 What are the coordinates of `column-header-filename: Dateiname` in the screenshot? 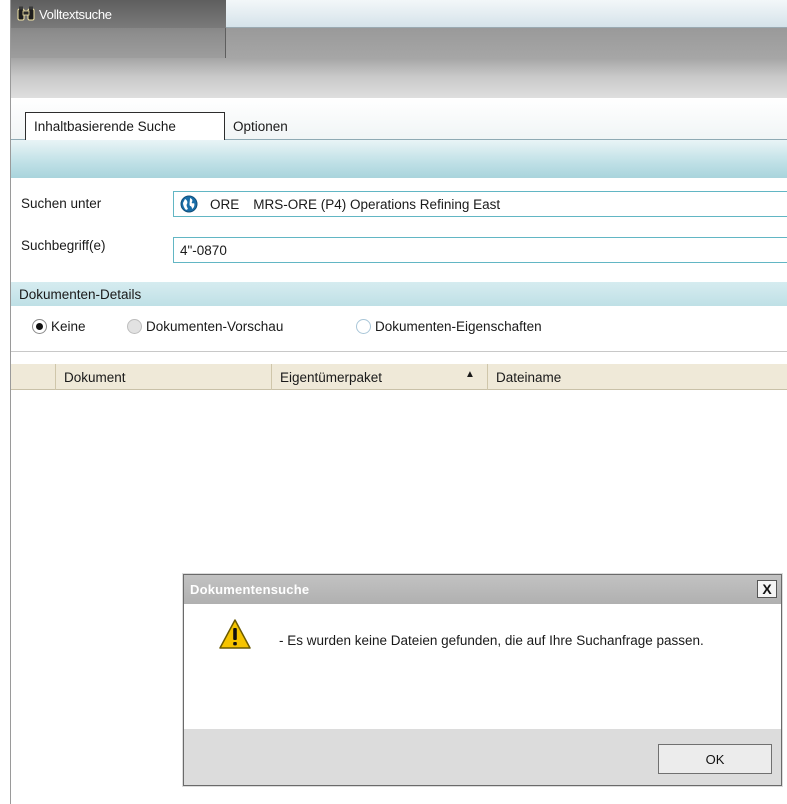 It's located at (637, 377).